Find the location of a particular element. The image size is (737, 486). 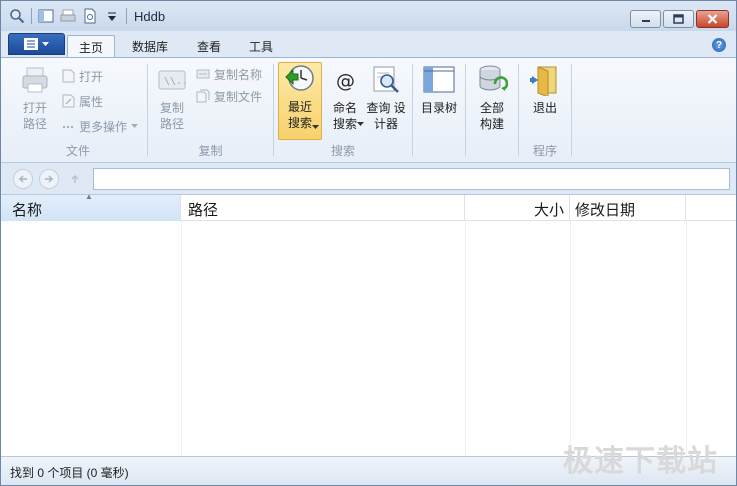

column-name: ▲ 名称 is located at coordinates (91, 206).